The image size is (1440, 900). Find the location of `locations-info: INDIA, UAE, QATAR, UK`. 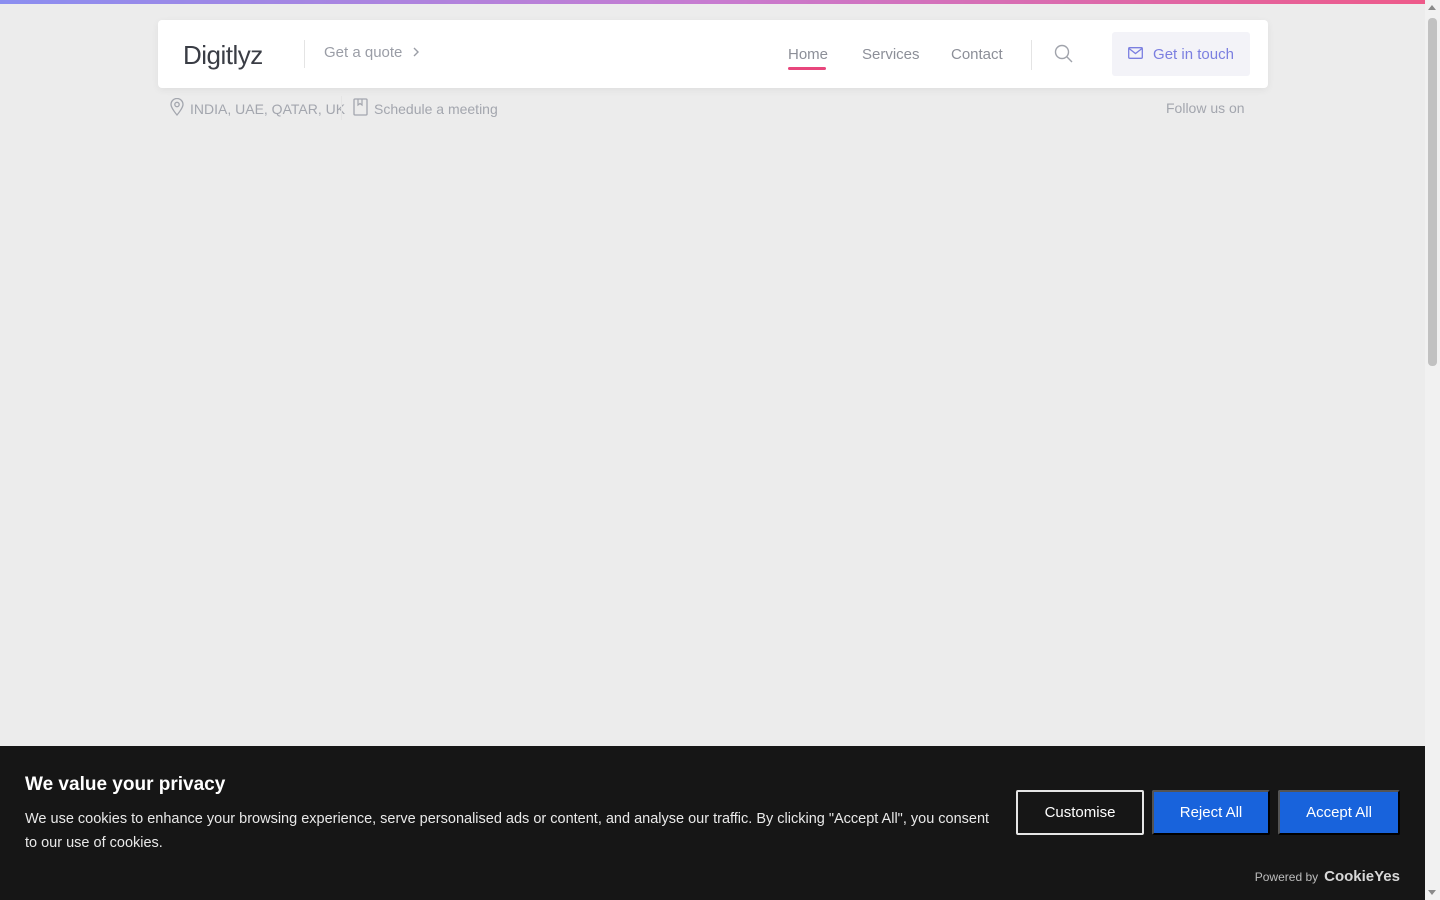

locations-info: INDIA, UAE, QATAR, UK is located at coordinates (258, 108).